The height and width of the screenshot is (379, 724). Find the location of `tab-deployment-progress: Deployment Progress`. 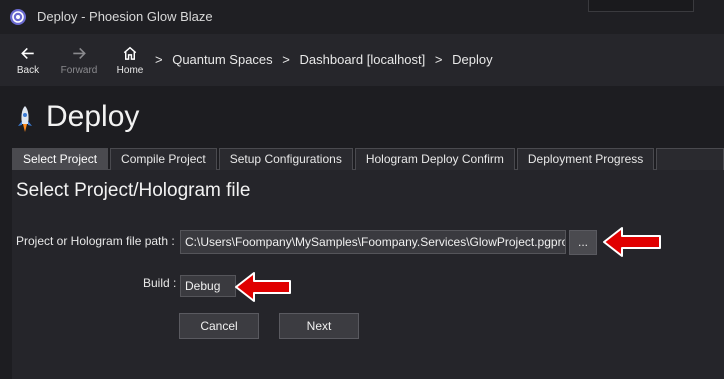

tab-deployment-progress: Deployment Progress is located at coordinates (585, 159).